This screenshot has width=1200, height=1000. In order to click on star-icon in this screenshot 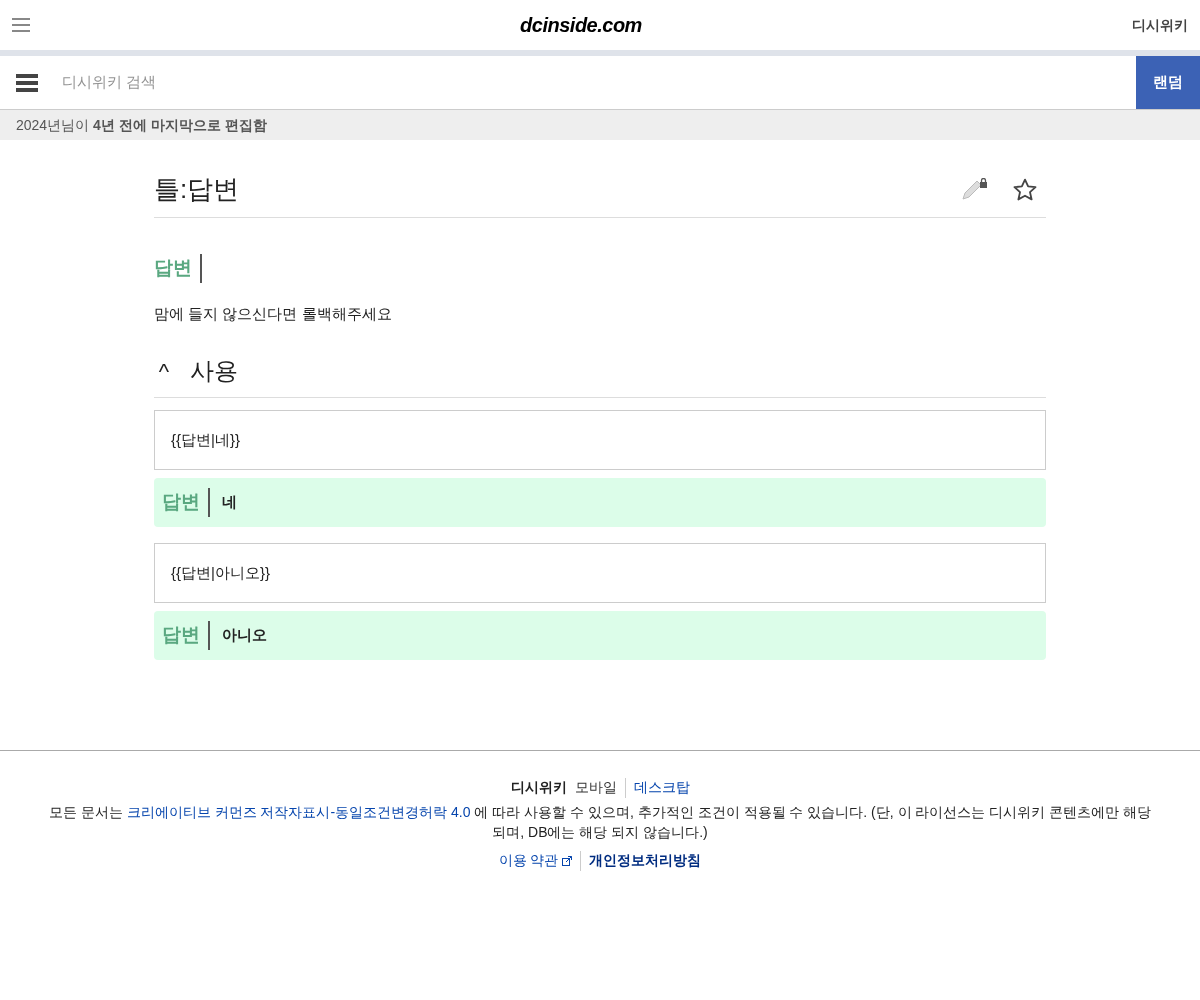, I will do `click(1025, 189)`.